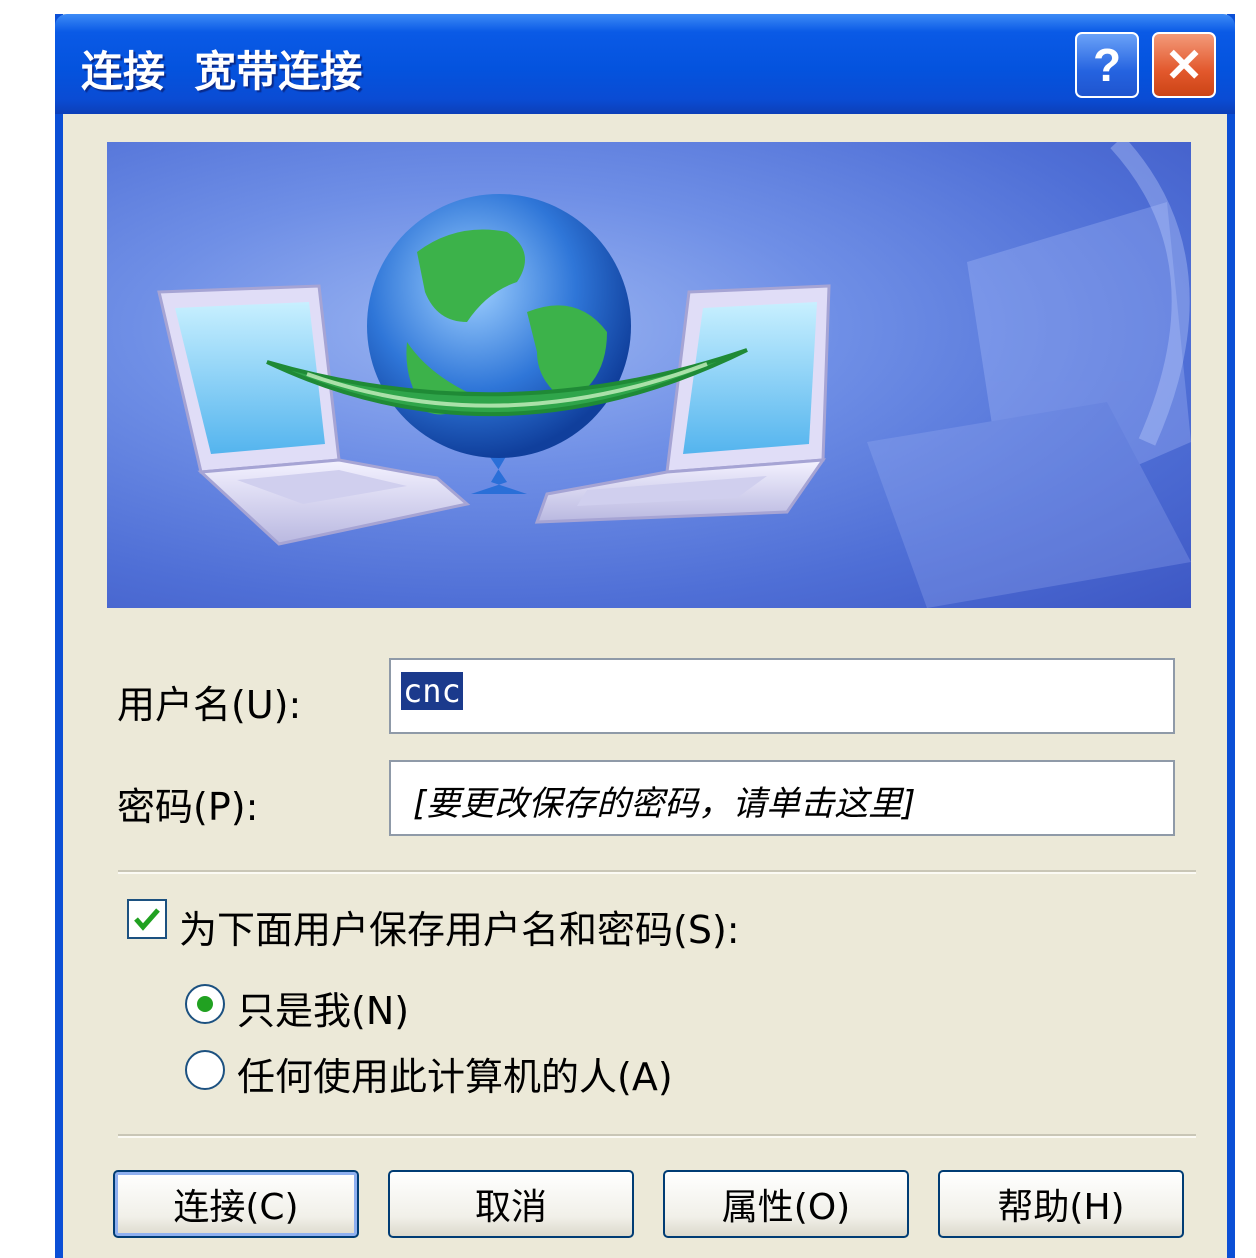  What do you see at coordinates (236, 1204) in the screenshot?
I see `connect-button: 连接(C)` at bounding box center [236, 1204].